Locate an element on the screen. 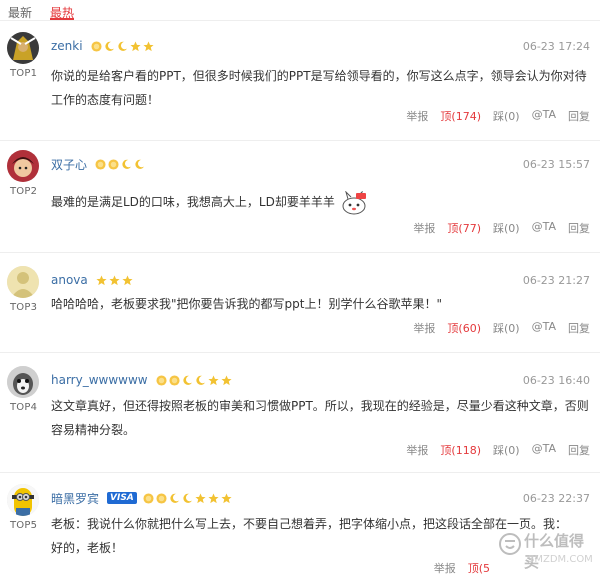 The width and height of the screenshot is (600, 580). upvote-button: 顶(77) is located at coordinates (464, 228).